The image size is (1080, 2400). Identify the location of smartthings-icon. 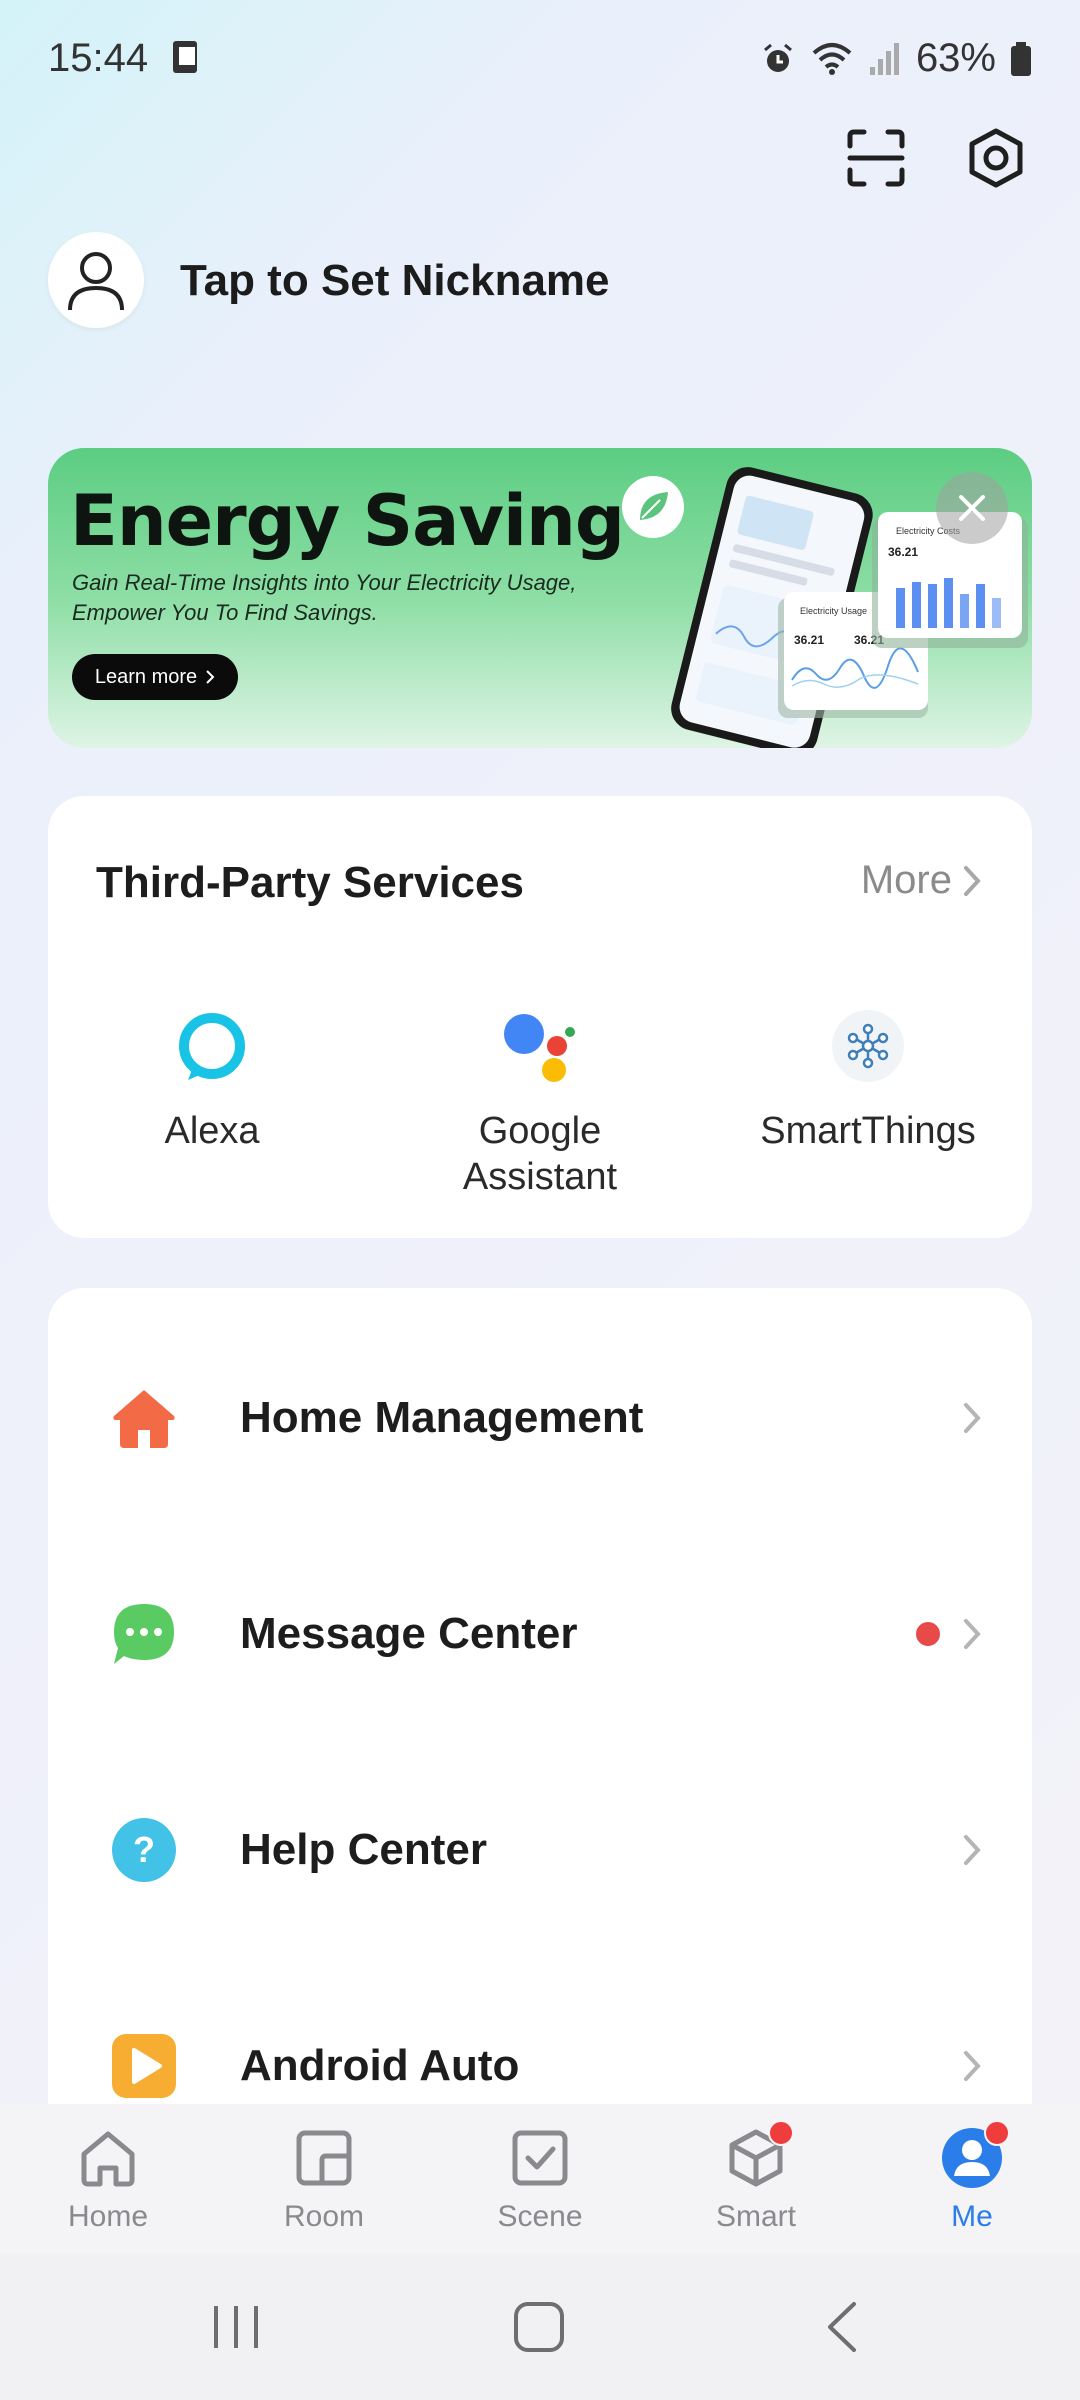
(868, 1046).